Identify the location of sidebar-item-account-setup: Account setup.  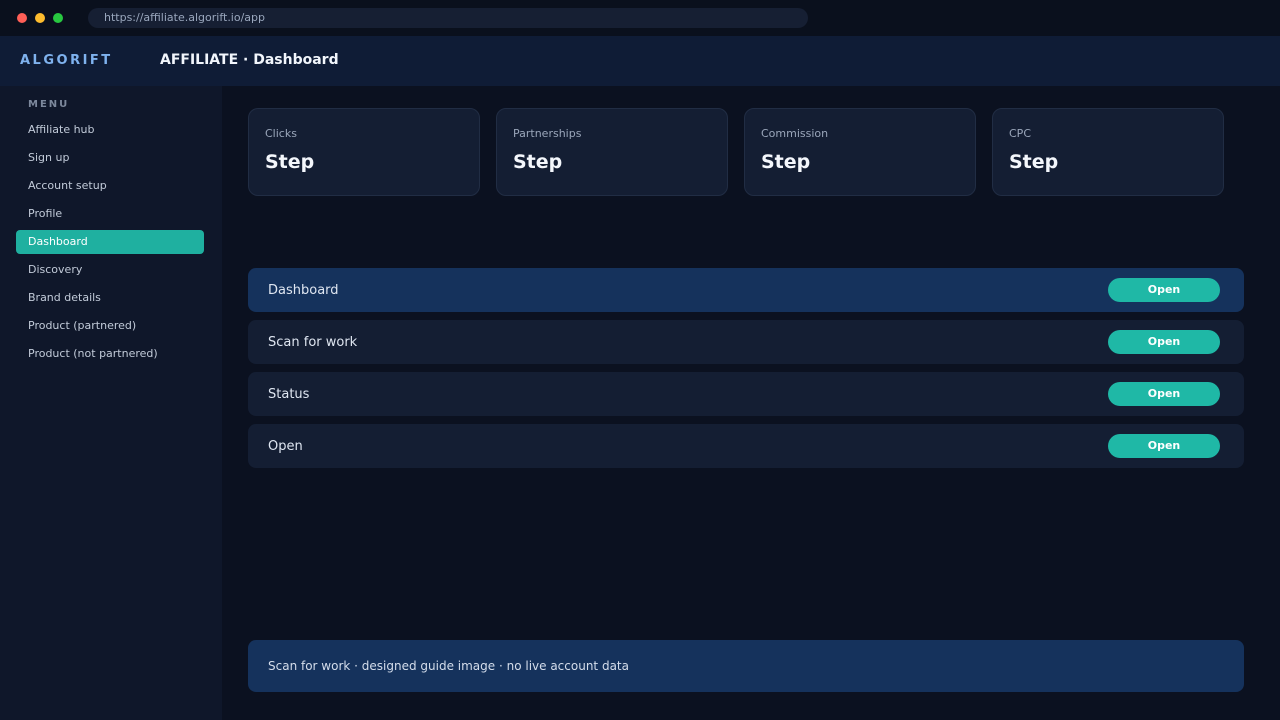
(110, 186).